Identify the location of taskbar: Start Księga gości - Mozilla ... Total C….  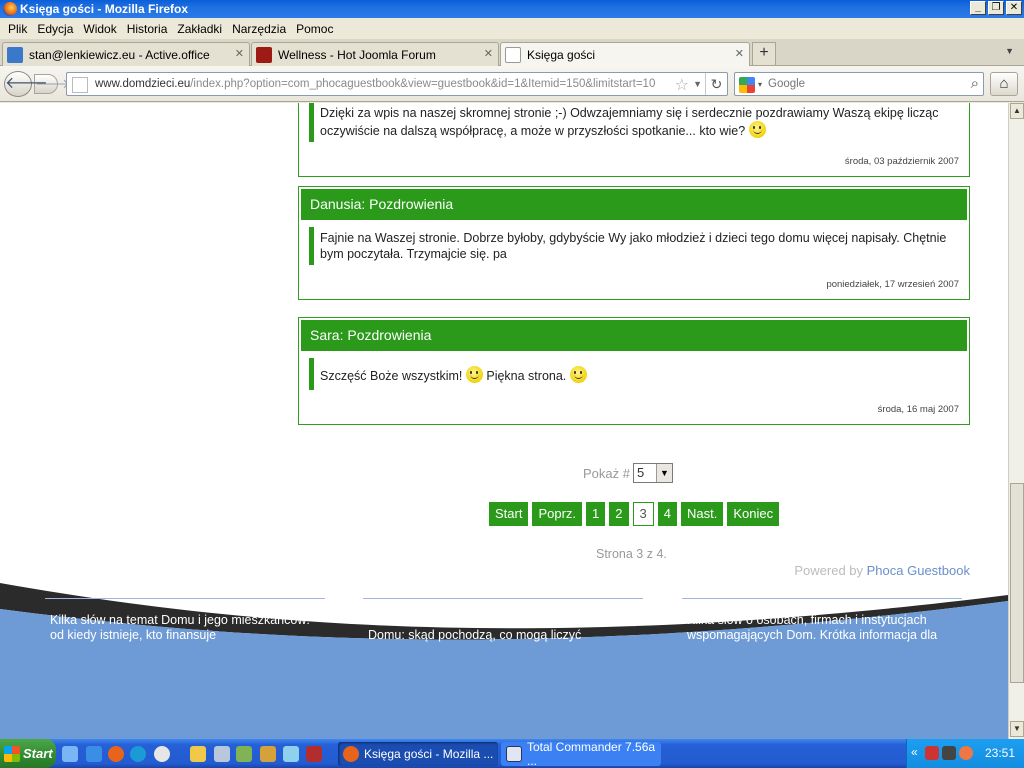
(512, 753).